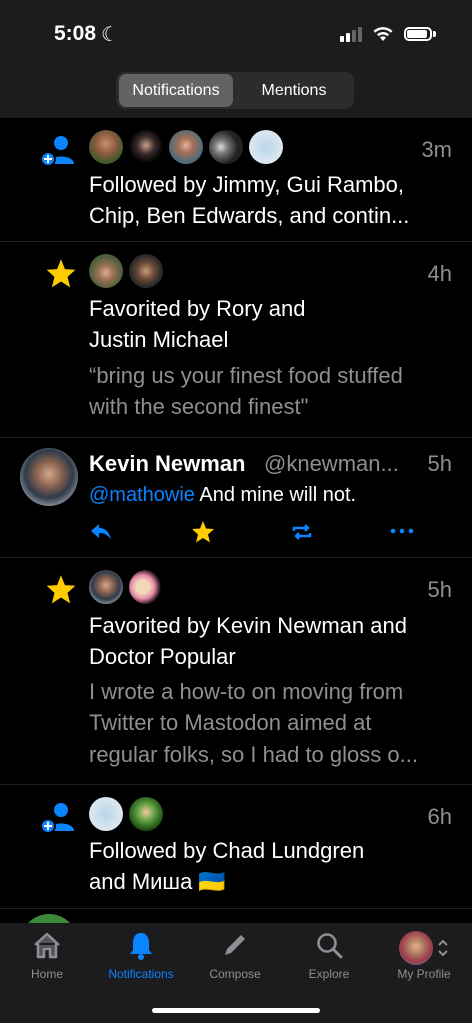  I want to click on status-body: @mathowie And mine will not., so click(222, 495).